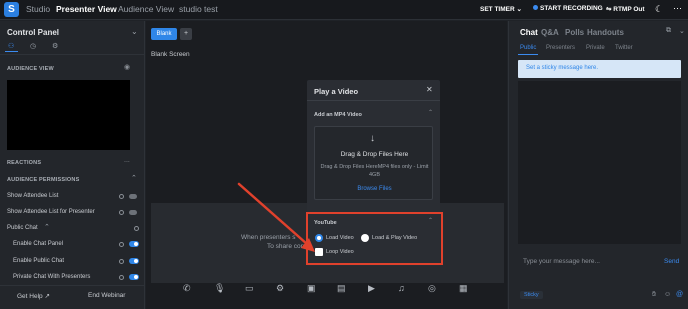  What do you see at coordinates (497, 9) in the screenshot?
I see `set-timer-label: SET TIMER` at bounding box center [497, 9].